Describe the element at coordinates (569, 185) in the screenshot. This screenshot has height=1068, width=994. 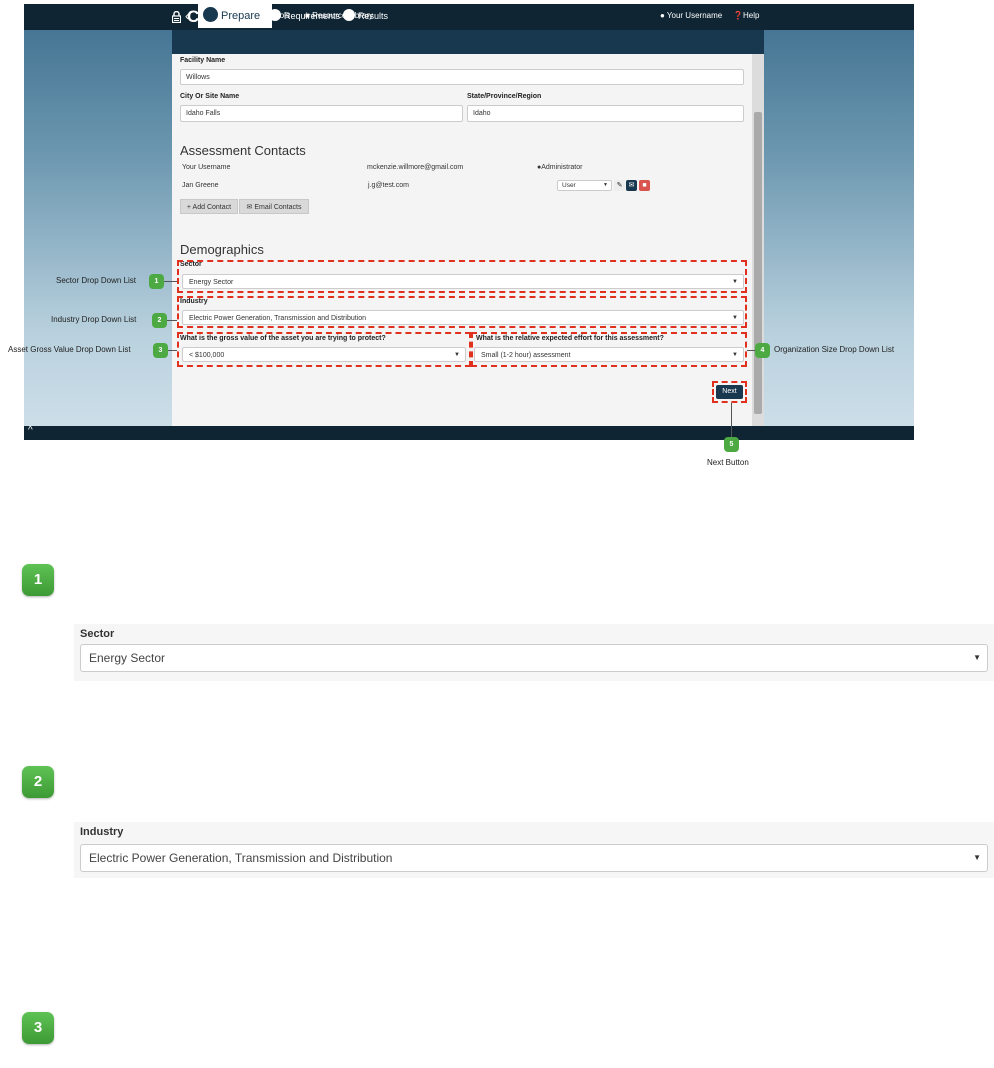
I see `contact-role-value: User` at that location.